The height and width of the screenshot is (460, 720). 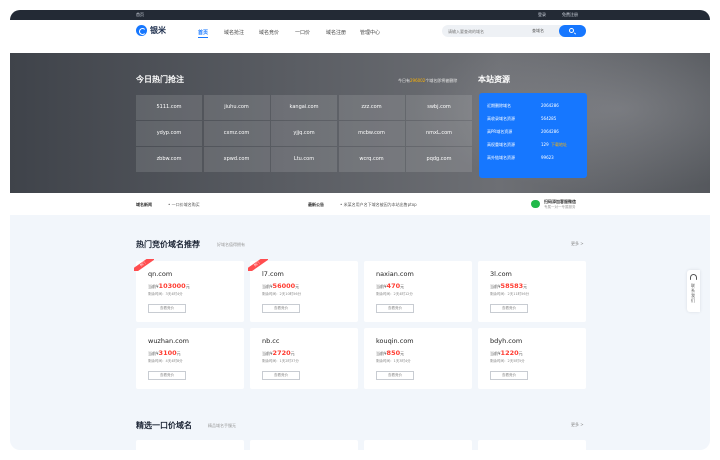 I want to click on auction-more-link: 更多 >, so click(x=577, y=244).